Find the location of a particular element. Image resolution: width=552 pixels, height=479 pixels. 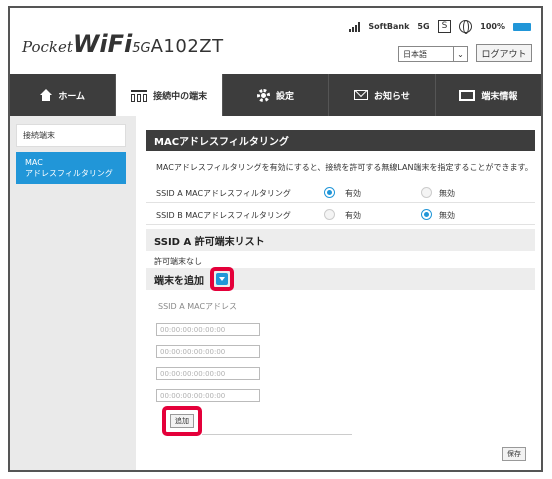

sidebar-item-mac-line1: MAC is located at coordinates (34, 162).